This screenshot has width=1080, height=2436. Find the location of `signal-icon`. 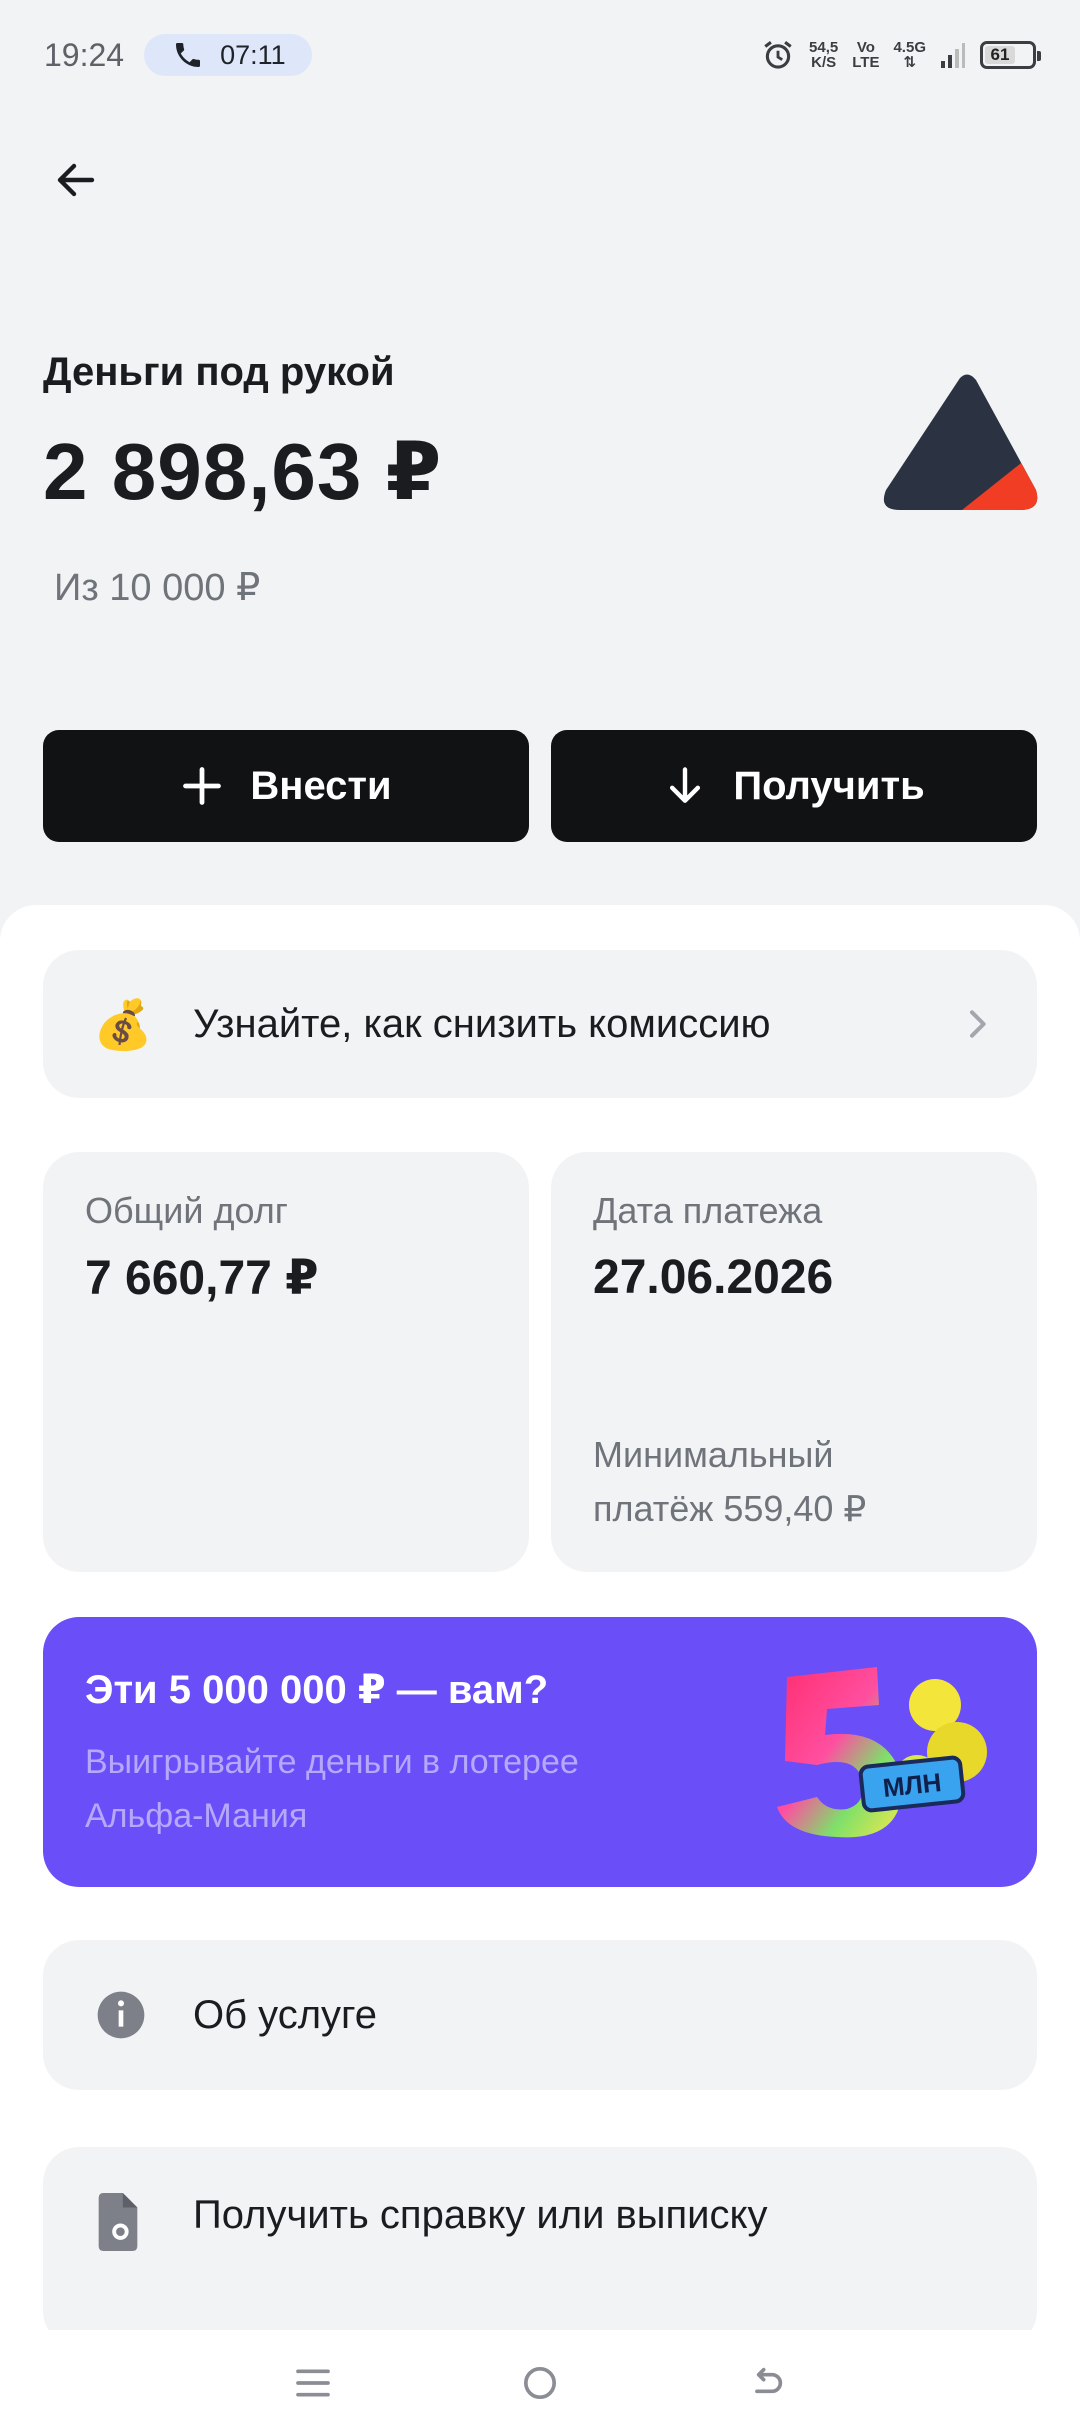

signal-icon is located at coordinates (953, 55).